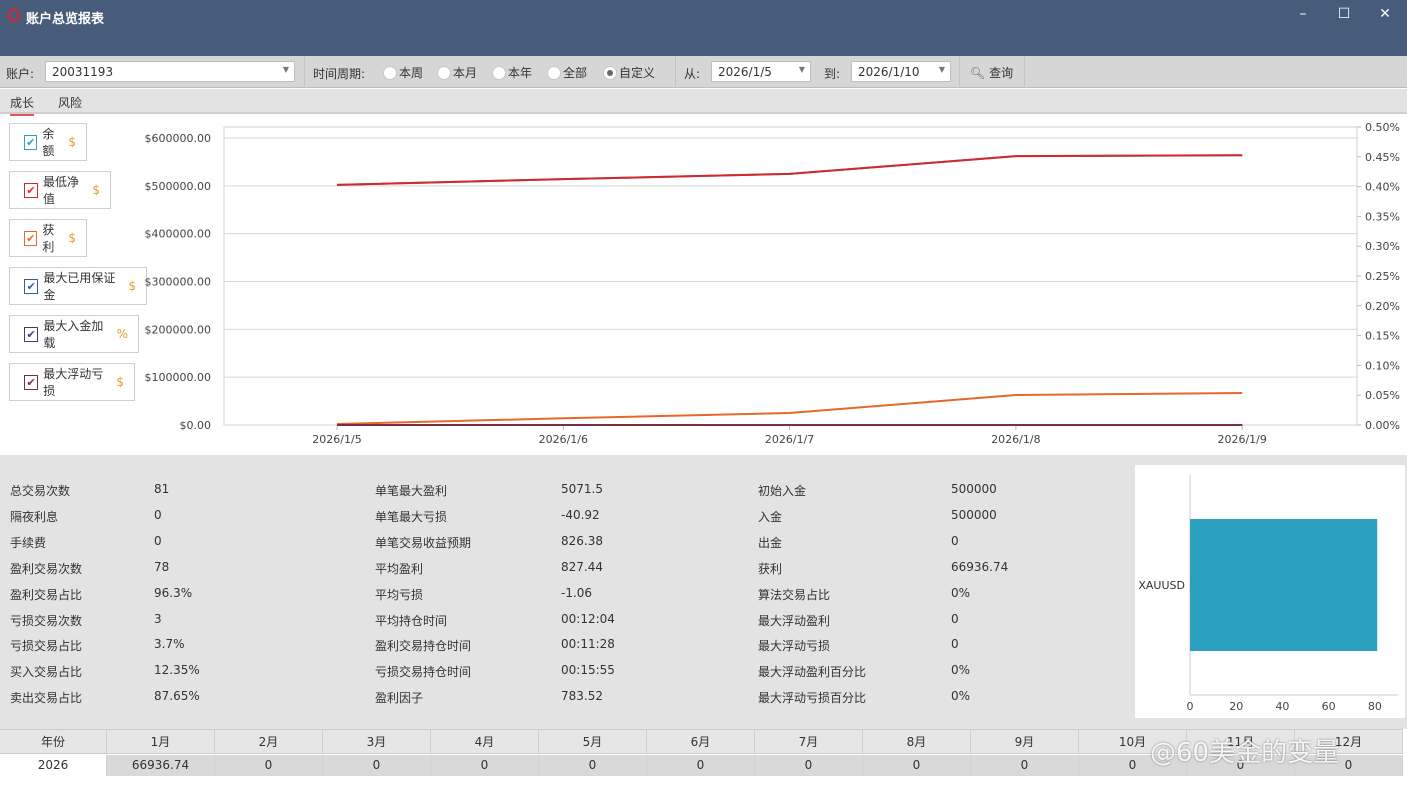 This screenshot has width=1407, height=797. What do you see at coordinates (801, 69) in the screenshot?
I see `chevron-down-icon: ▼` at bounding box center [801, 69].